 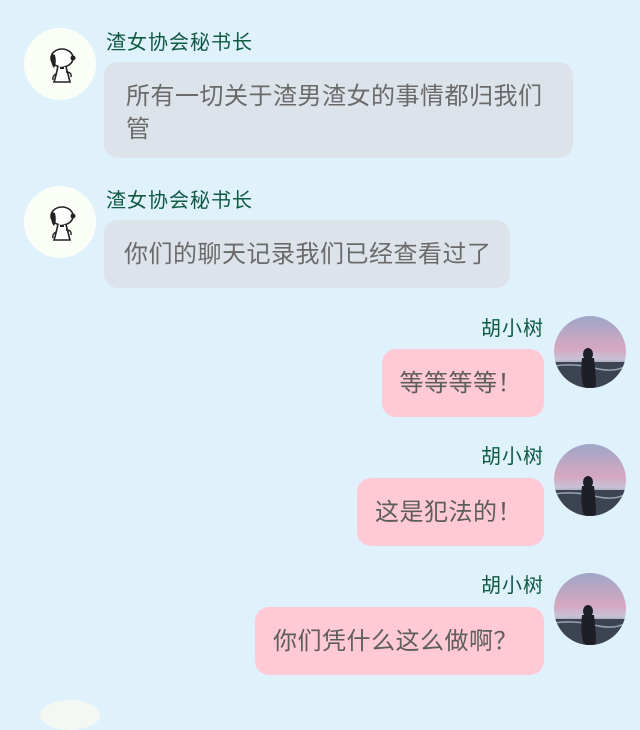 I want to click on message-bubble: 所有一切关于渣男渣女的事情都归我们管, so click(x=338, y=110).